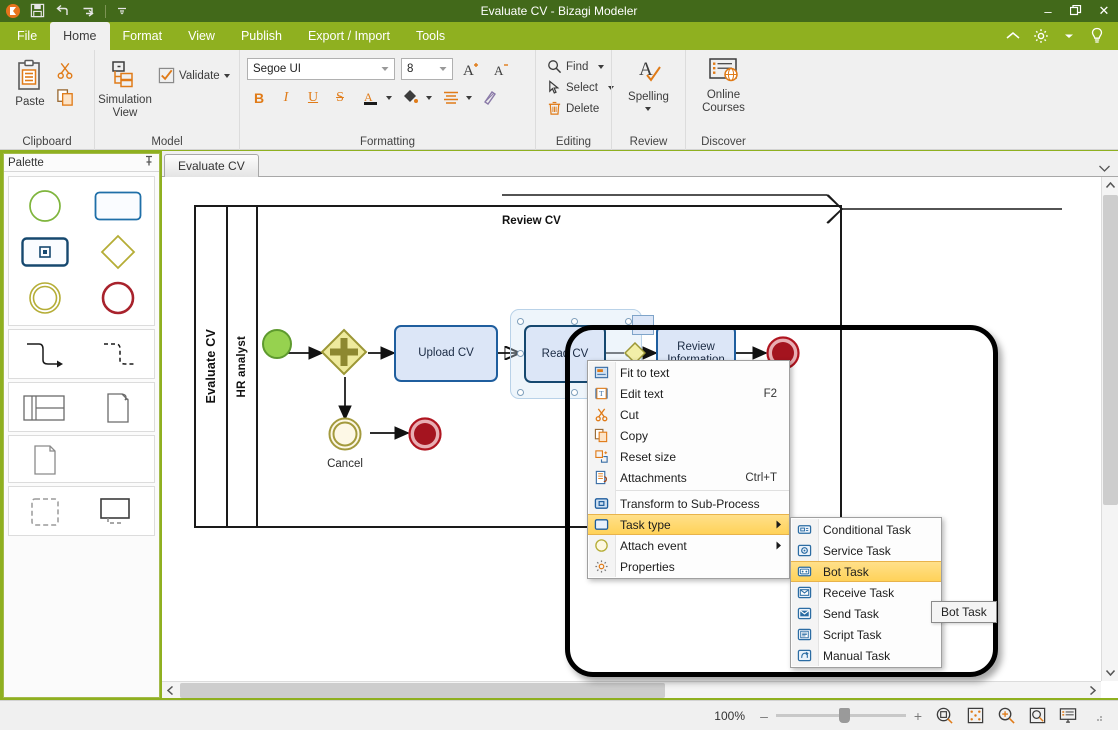 Image resolution: width=1118 pixels, height=730 pixels. Describe the element at coordinates (520, 321) in the screenshot. I see `resize-handle-nw` at that location.